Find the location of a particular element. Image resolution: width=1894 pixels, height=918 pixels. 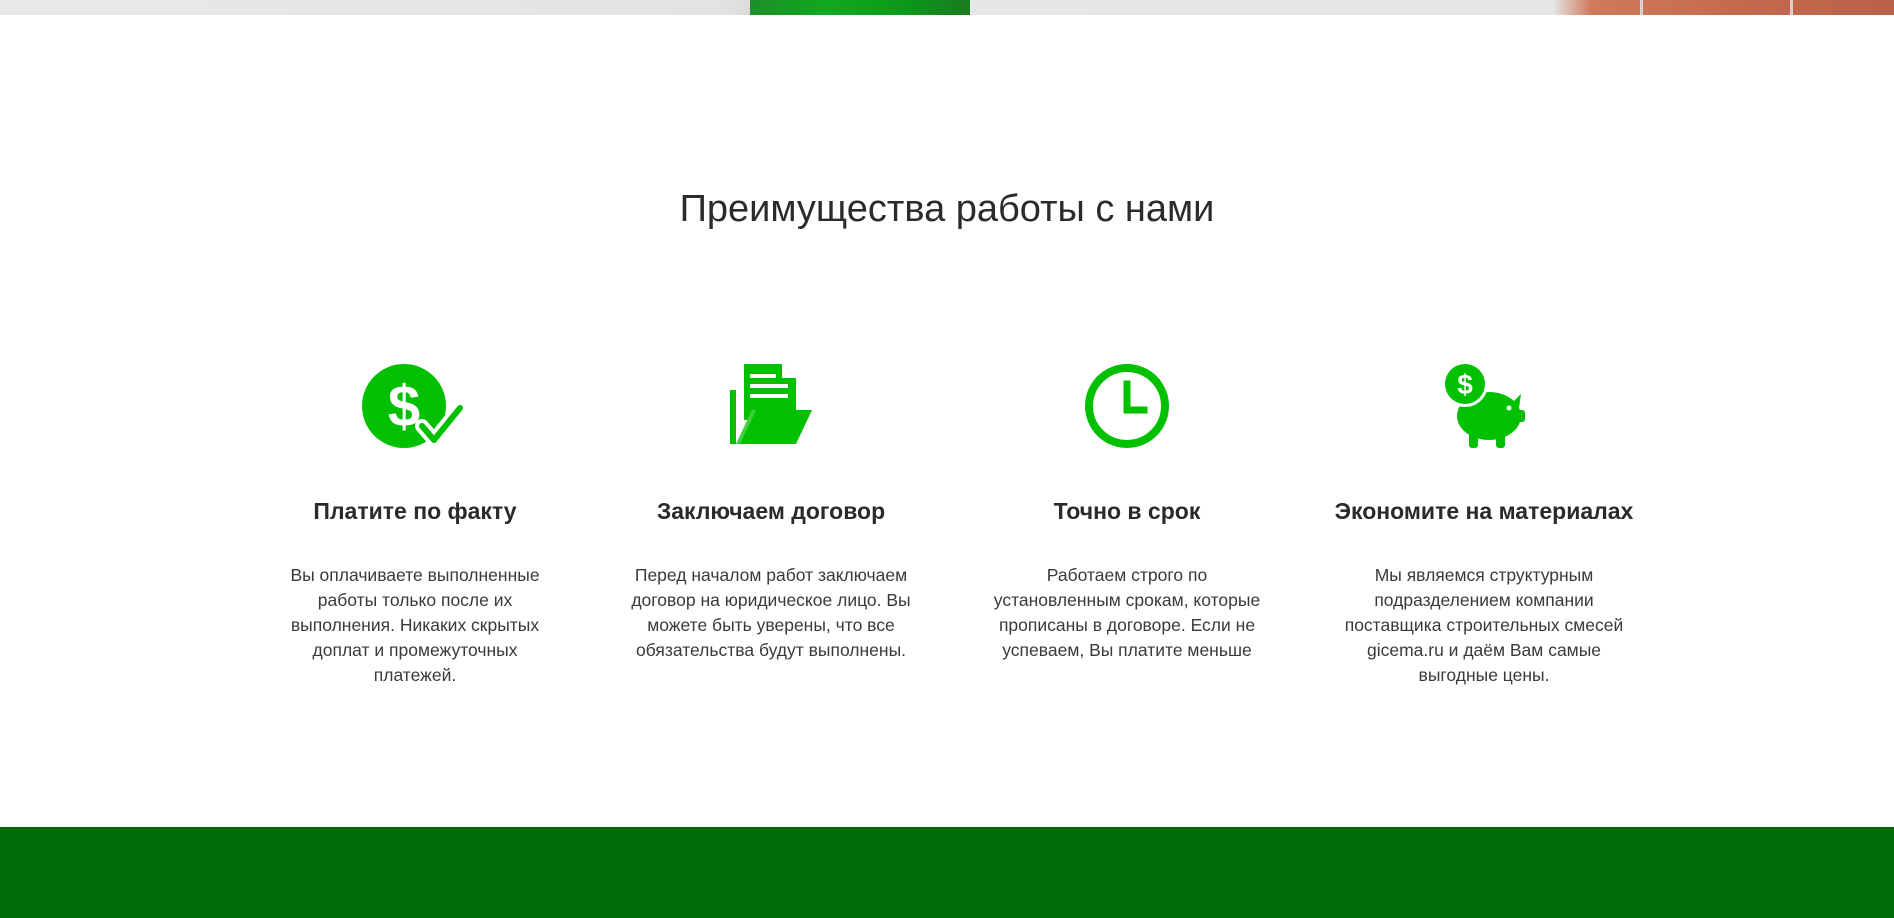

clock-icon is located at coordinates (1127, 406).